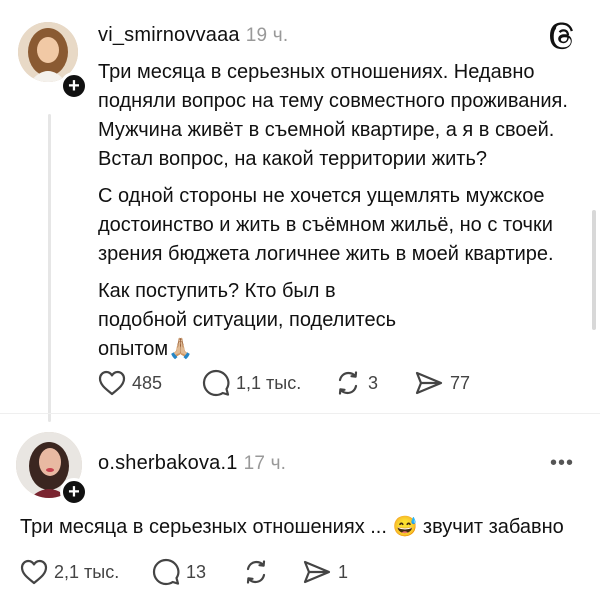  I want to click on post-share-count: 77, so click(460, 382).